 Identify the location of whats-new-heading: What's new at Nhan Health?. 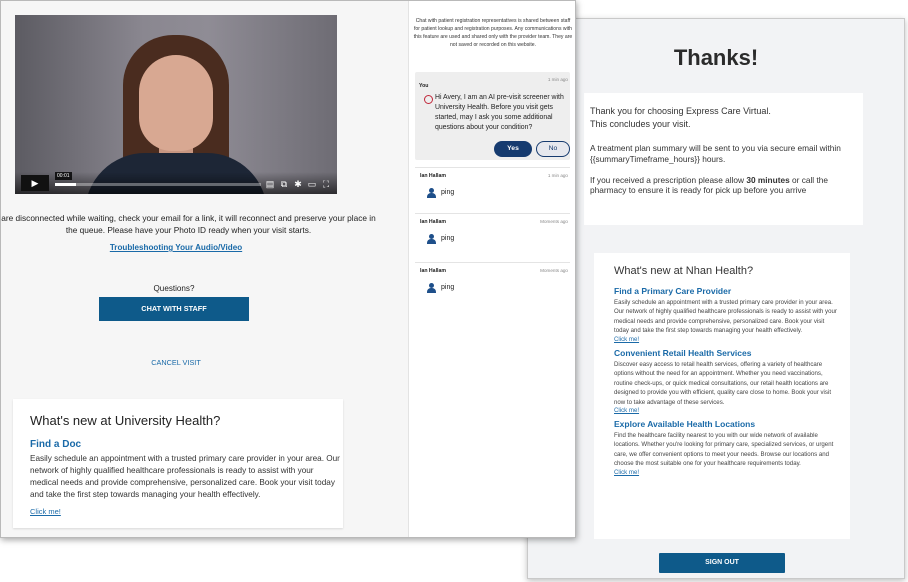
(684, 271).